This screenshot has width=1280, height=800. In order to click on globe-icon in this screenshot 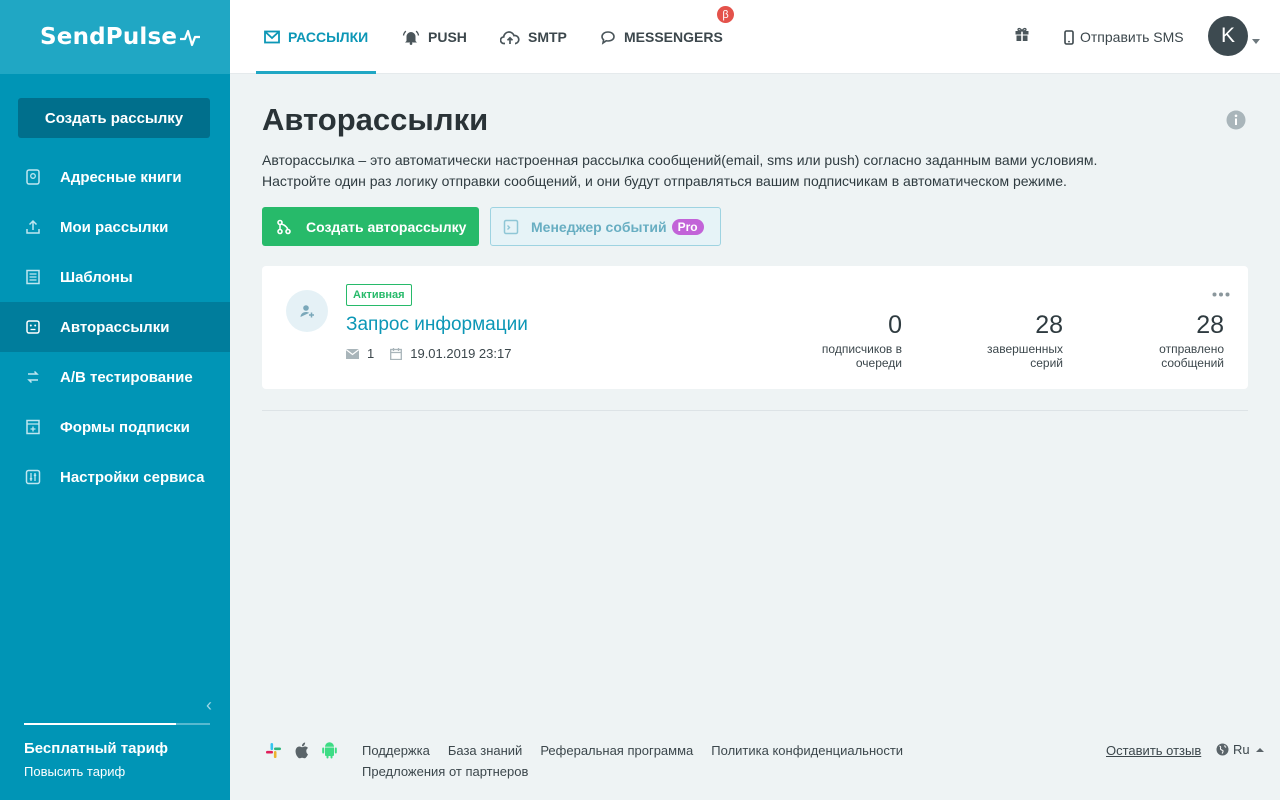, I will do `click(1222, 749)`.